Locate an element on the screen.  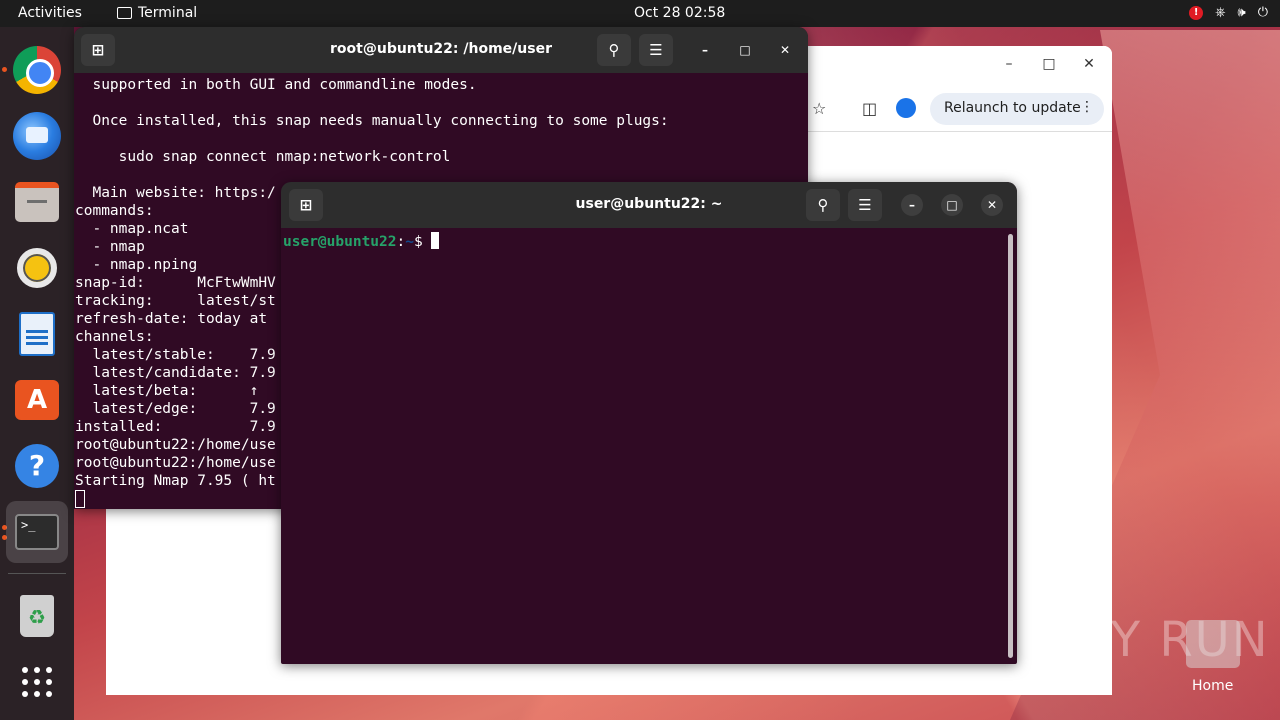
scrollbar is located at coordinates (1010, 446).